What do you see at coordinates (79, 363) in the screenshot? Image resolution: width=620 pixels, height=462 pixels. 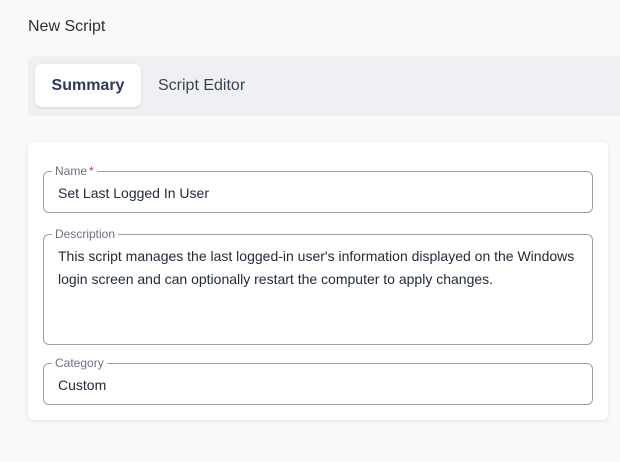 I see `category-field-label: Category` at bounding box center [79, 363].